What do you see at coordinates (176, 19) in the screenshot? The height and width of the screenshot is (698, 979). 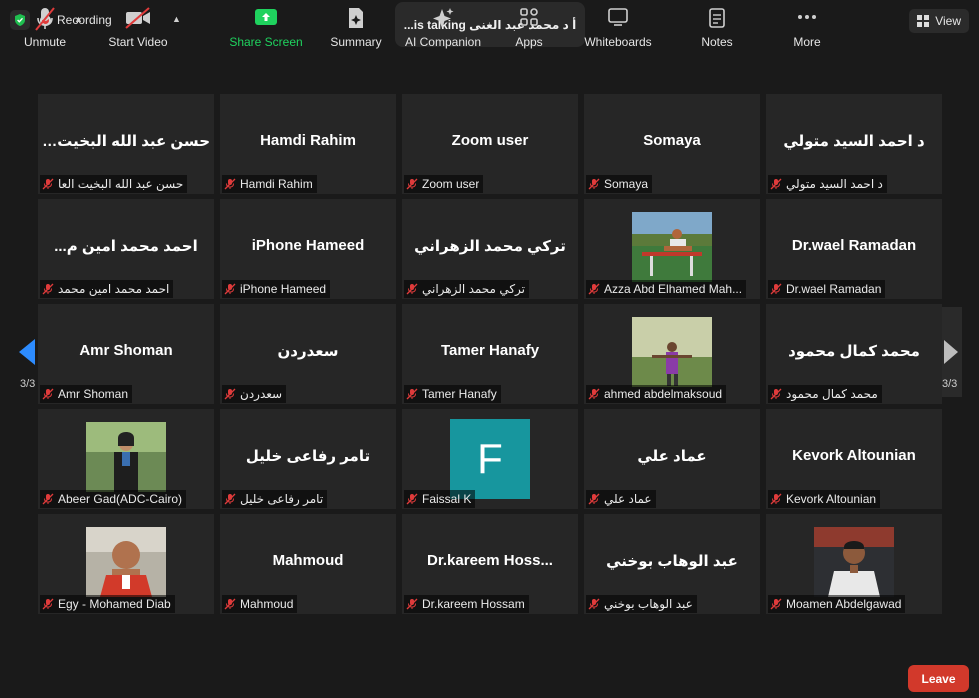 I see `video-options-chevron-icon: ▲` at bounding box center [176, 19].